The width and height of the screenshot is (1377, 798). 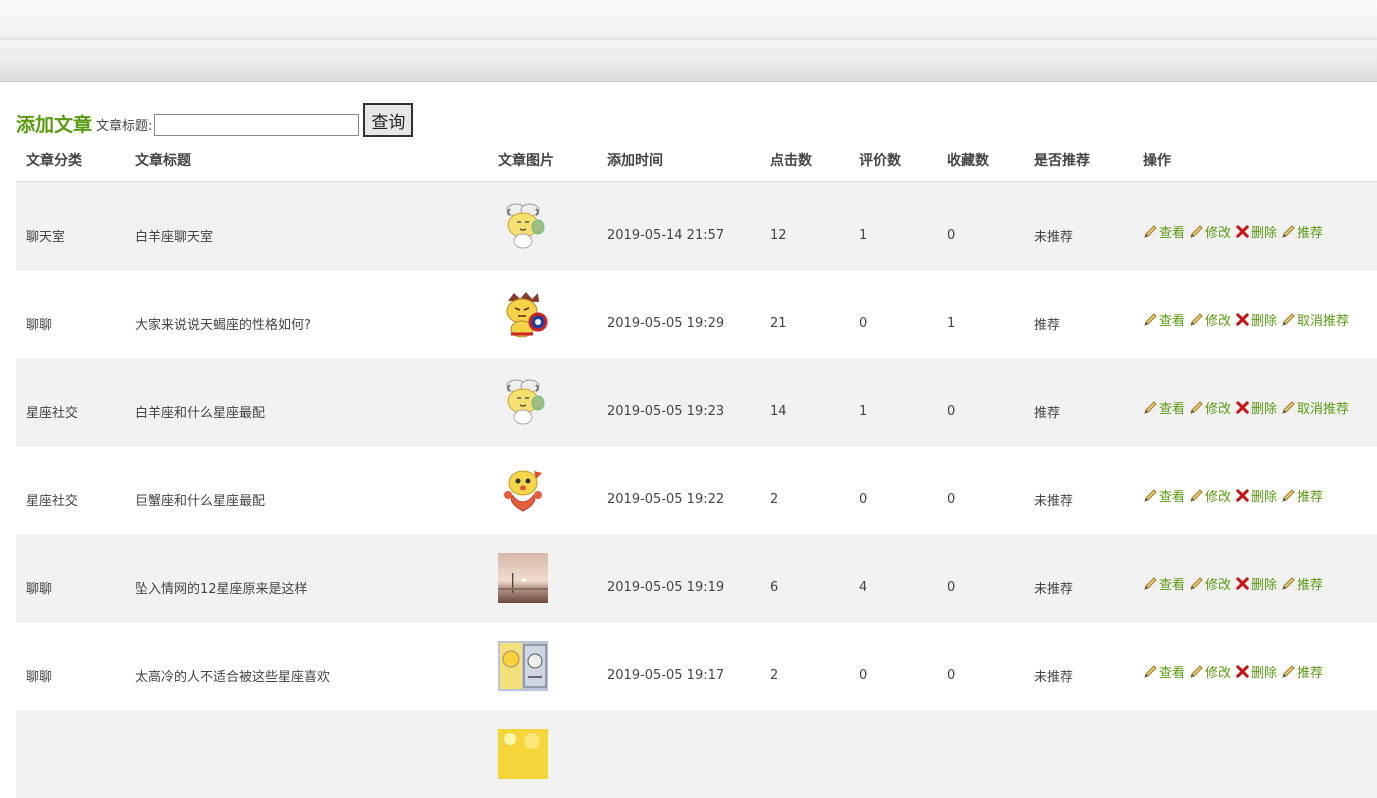 What do you see at coordinates (696, 754) in the screenshot?
I see `table-row` at bounding box center [696, 754].